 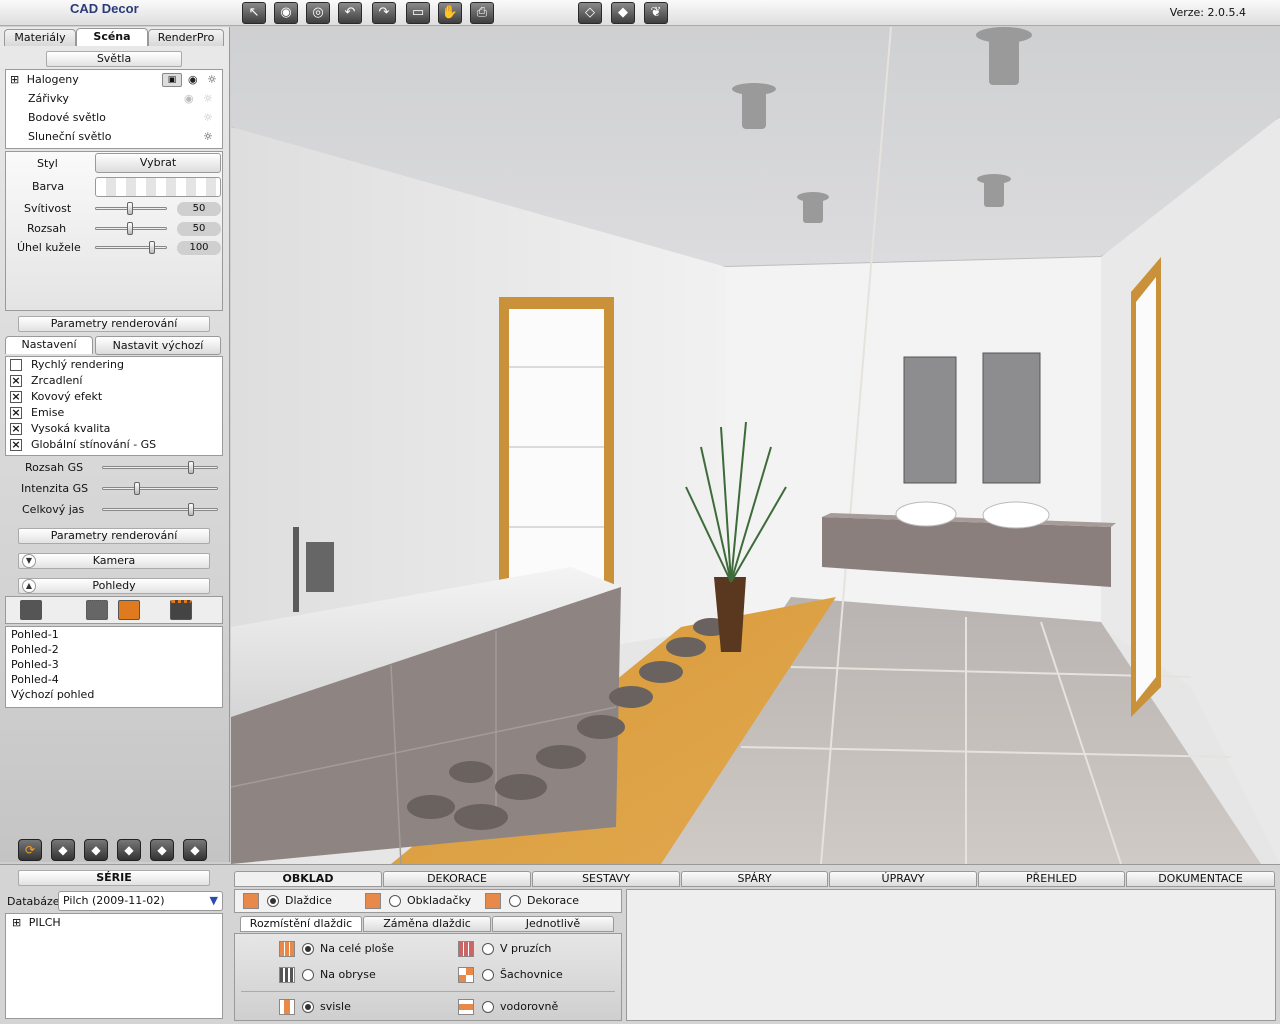 What do you see at coordinates (16, 381) in the screenshot?
I see `checkbox-reflection: ×` at bounding box center [16, 381].